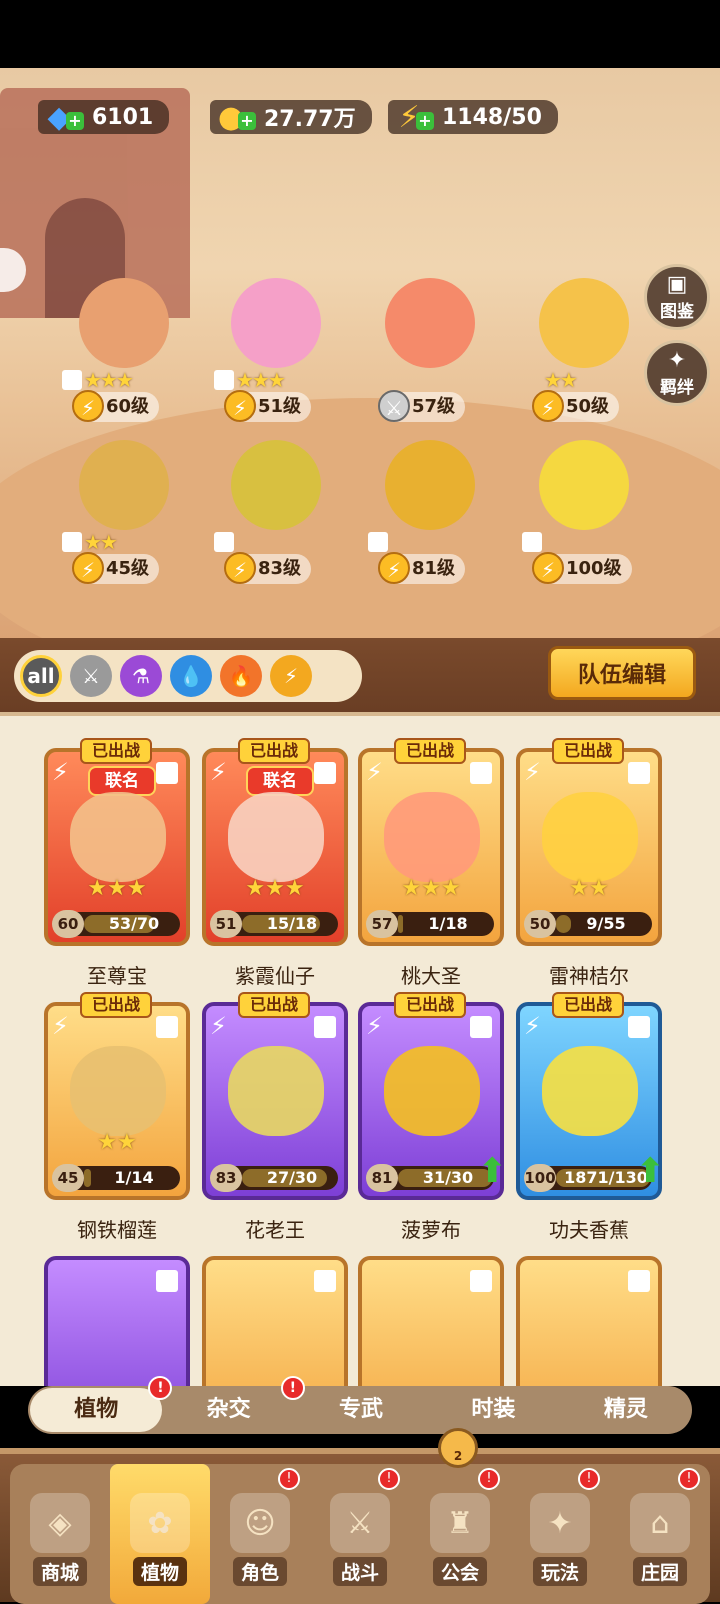 This screenshot has width=720, height=1604. What do you see at coordinates (492, 117) in the screenshot?
I see `energy-value: 1148/50` at bounding box center [492, 117].